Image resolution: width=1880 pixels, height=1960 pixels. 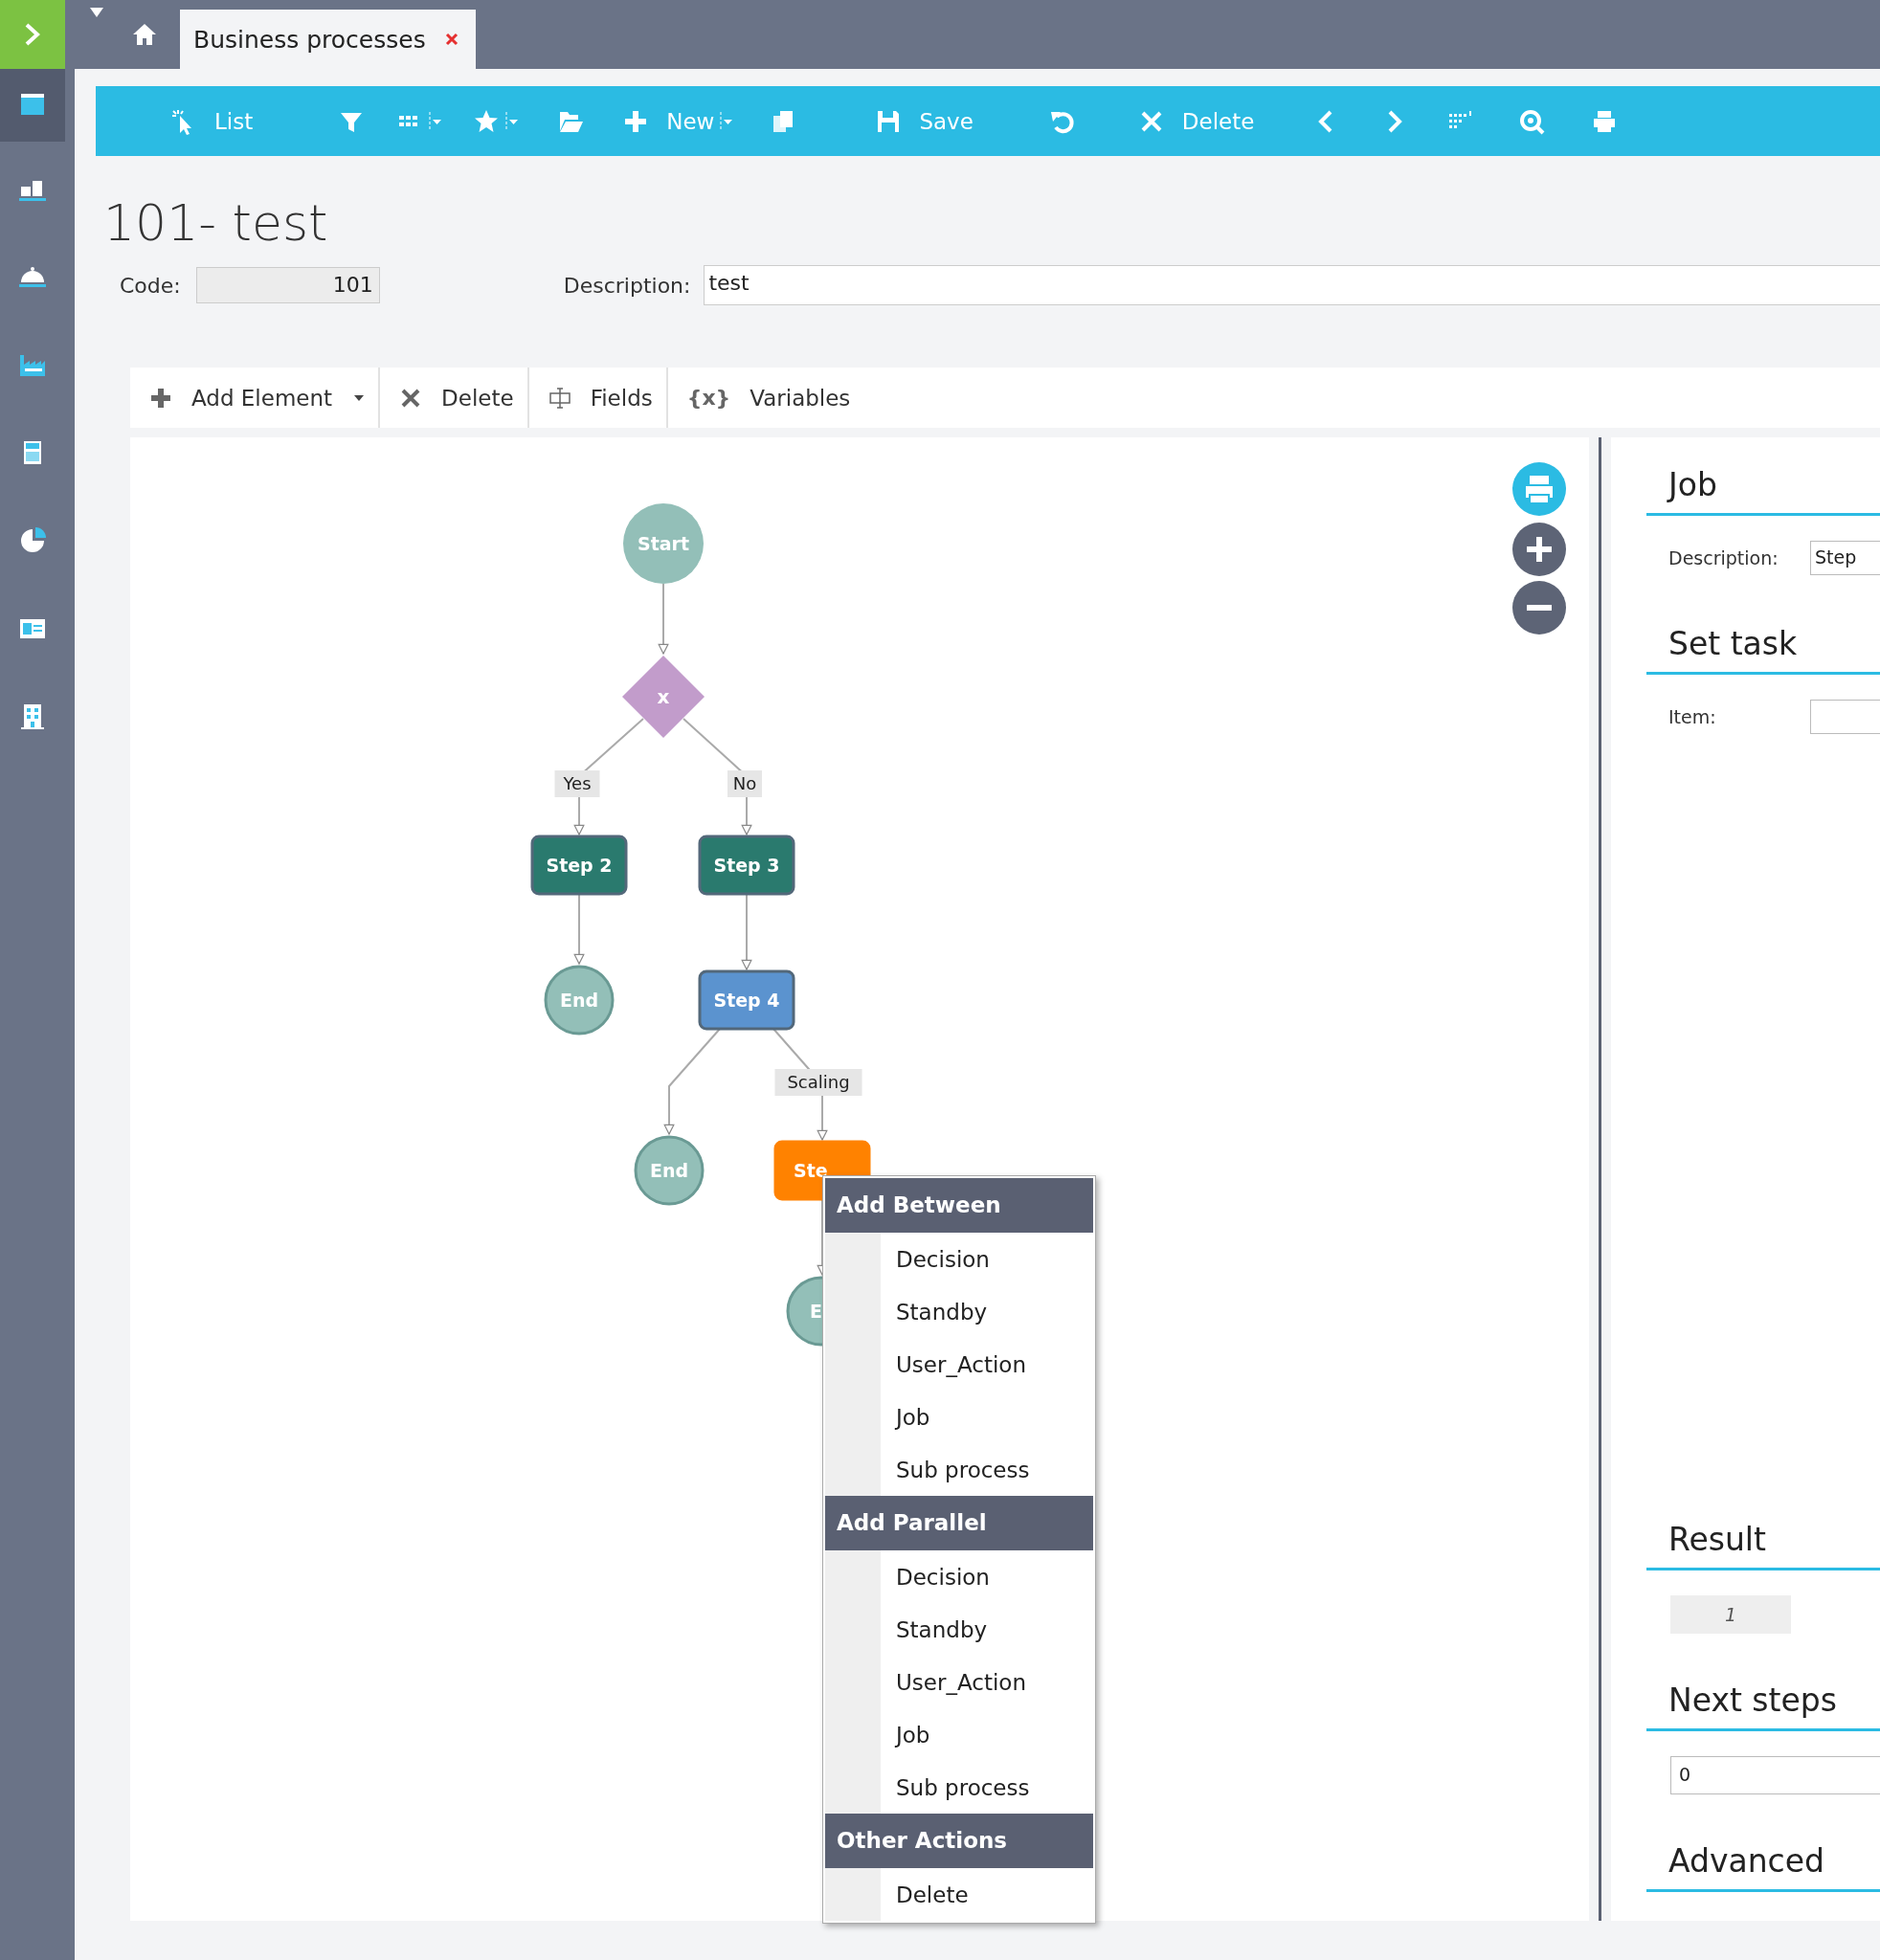 What do you see at coordinates (1730, 1615) in the screenshot?
I see `result-field: 1` at bounding box center [1730, 1615].